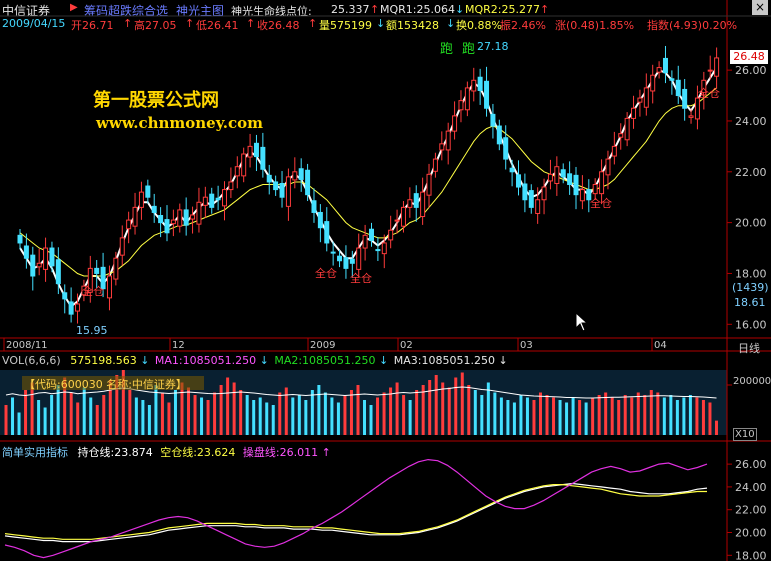 The image size is (771, 561). Describe the element at coordinates (749, 57) in the screenshot. I see `current-price-tag: 26.48` at that location.